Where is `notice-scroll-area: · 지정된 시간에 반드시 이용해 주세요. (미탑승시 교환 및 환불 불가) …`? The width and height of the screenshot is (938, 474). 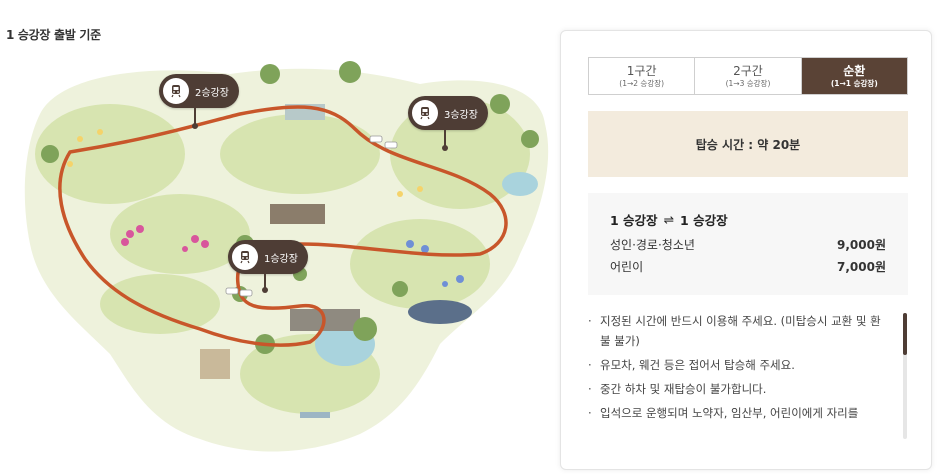 notice-scroll-area: · 지정된 시간에 반드시 이용해 주세요. (미탑승시 교환 및 환불 불가) … is located at coordinates (749, 376).